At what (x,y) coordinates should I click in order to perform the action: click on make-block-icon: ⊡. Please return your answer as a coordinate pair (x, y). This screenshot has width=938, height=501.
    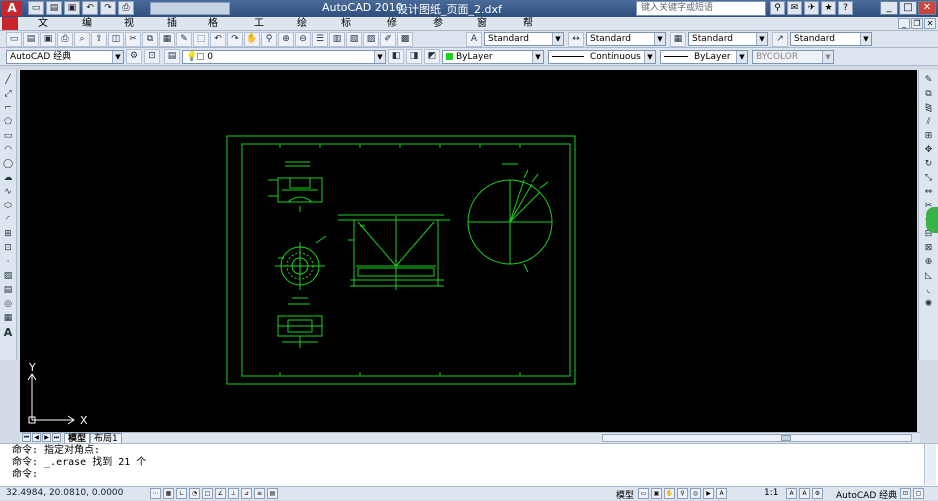
    Looking at the image, I should click on (8, 248).